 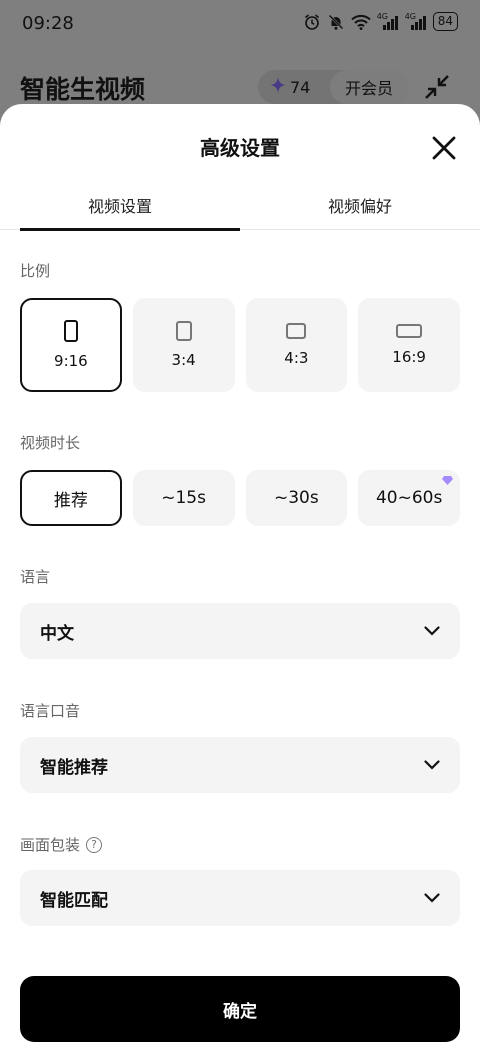 I want to click on cell-signal-1-icon: 4G, so click(x=387, y=20).